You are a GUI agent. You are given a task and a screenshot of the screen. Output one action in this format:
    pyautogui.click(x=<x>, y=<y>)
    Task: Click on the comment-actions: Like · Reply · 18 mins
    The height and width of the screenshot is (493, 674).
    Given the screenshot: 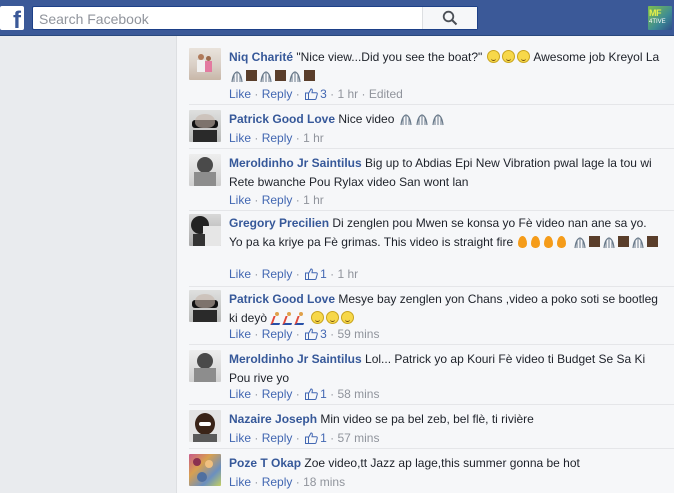 What is the action you would take?
    pyautogui.click(x=287, y=482)
    